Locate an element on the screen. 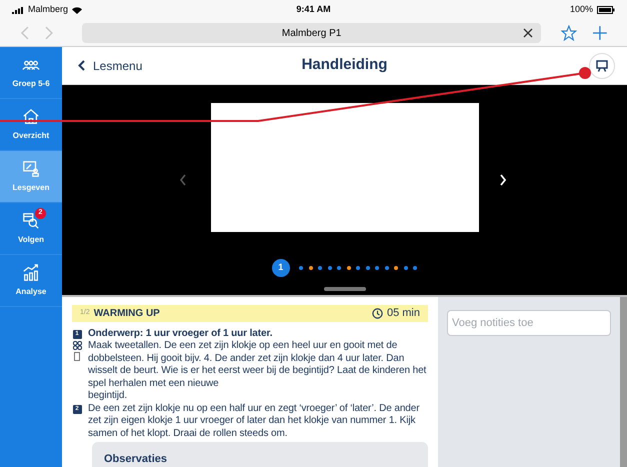 The image size is (627, 467). carrier-name: Malmberg is located at coordinates (48, 9).